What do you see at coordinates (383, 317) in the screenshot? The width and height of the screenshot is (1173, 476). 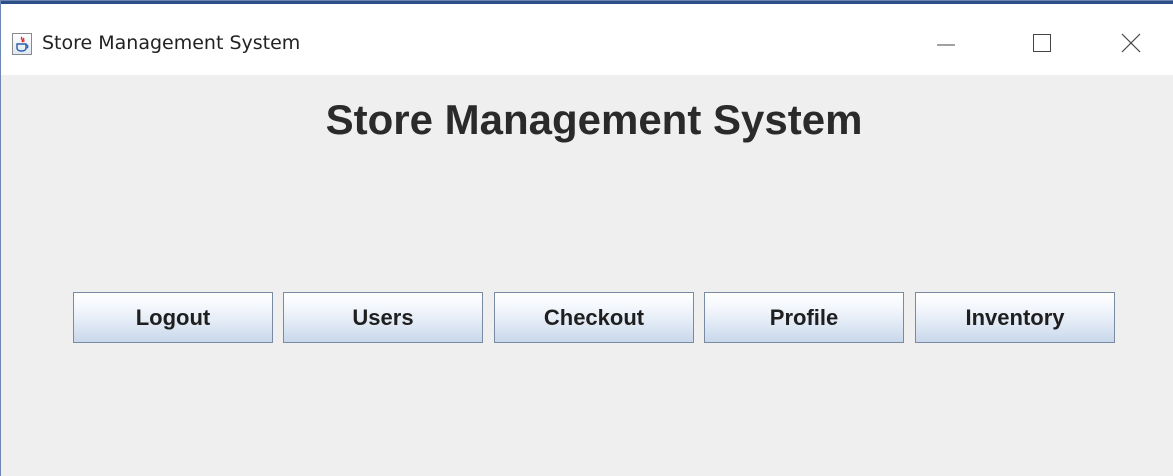 I see `users-button: Users` at bounding box center [383, 317].